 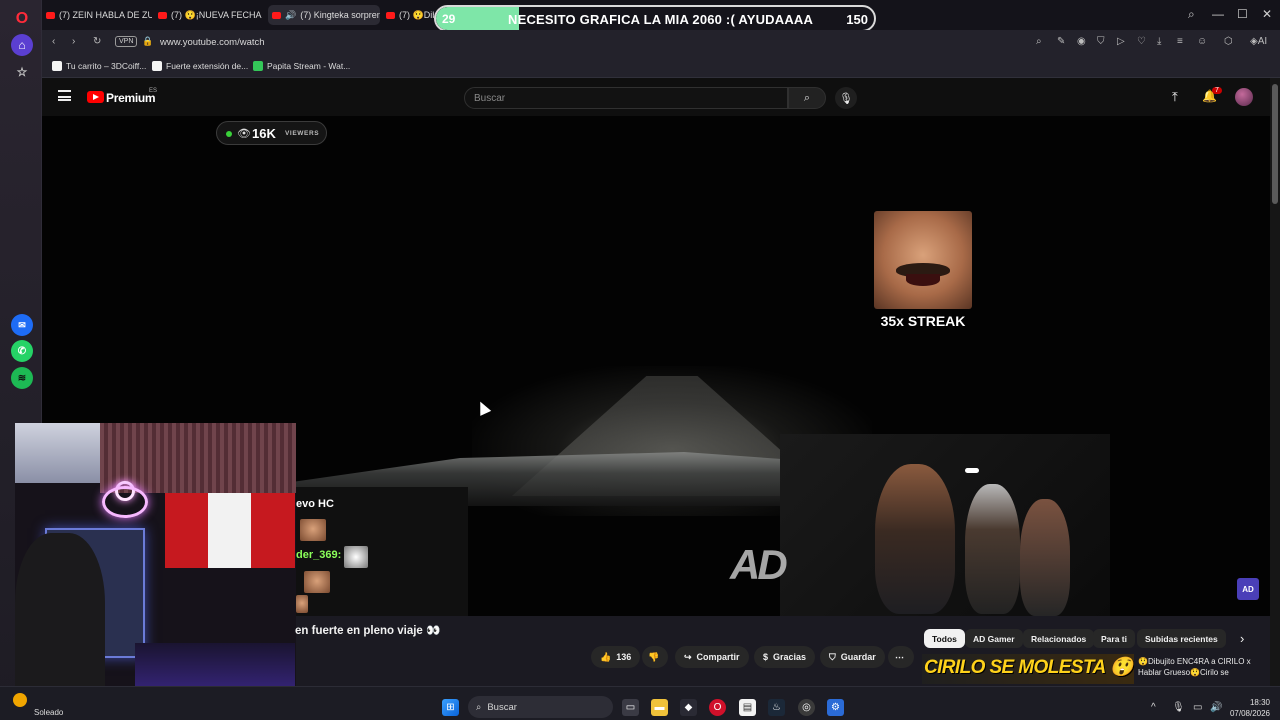 What do you see at coordinates (1275, 382) in the screenshot?
I see `page-scrollbar` at bounding box center [1275, 382].